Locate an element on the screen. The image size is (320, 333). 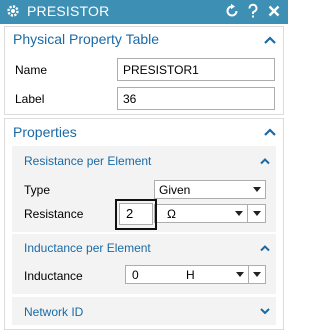
dialog-title: PRESISTOR is located at coordinates (68, 11).